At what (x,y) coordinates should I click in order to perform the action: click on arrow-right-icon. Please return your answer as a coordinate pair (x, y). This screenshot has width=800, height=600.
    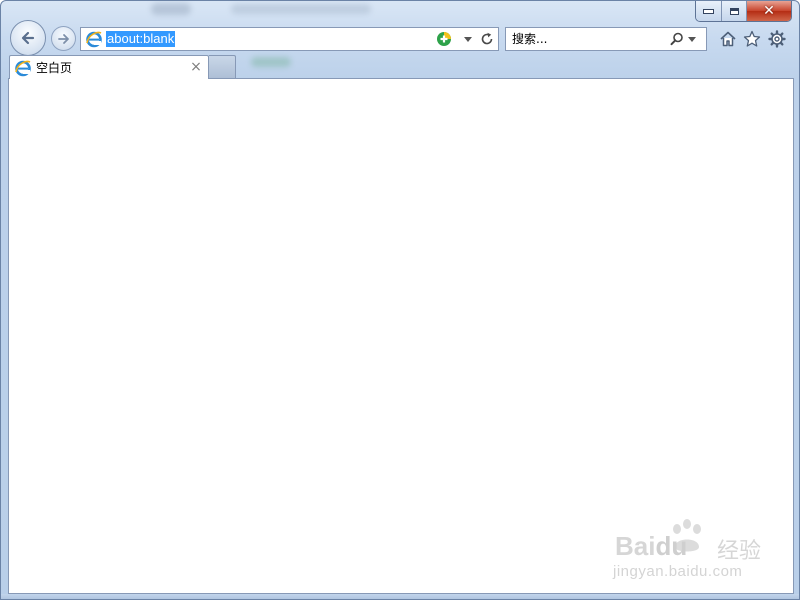
    Looking at the image, I should click on (63, 38).